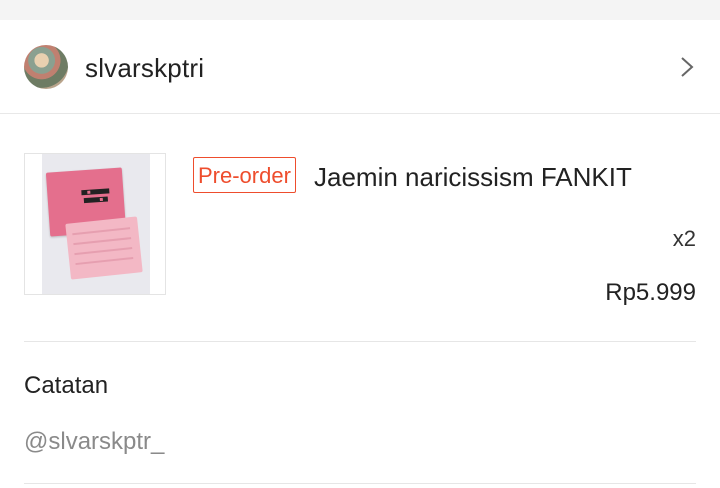 This screenshot has height=488, width=720. What do you see at coordinates (360, 10) in the screenshot?
I see `top-spacer` at bounding box center [360, 10].